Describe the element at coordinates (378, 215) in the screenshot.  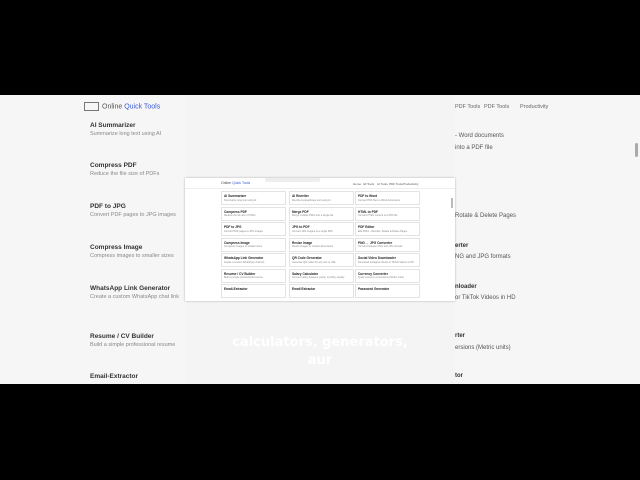
I see `tool-card-desc: Convert HTML content to a PDF file` at that location.